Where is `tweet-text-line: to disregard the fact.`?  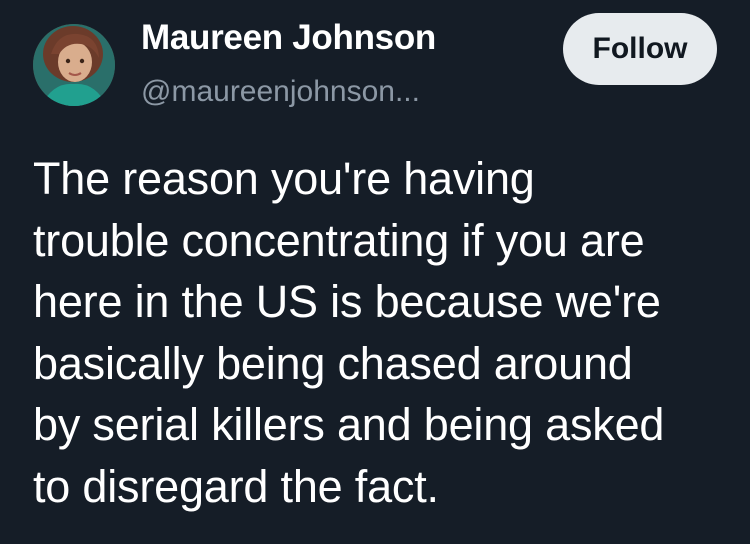 tweet-text-line: to disregard the fact. is located at coordinates (236, 486).